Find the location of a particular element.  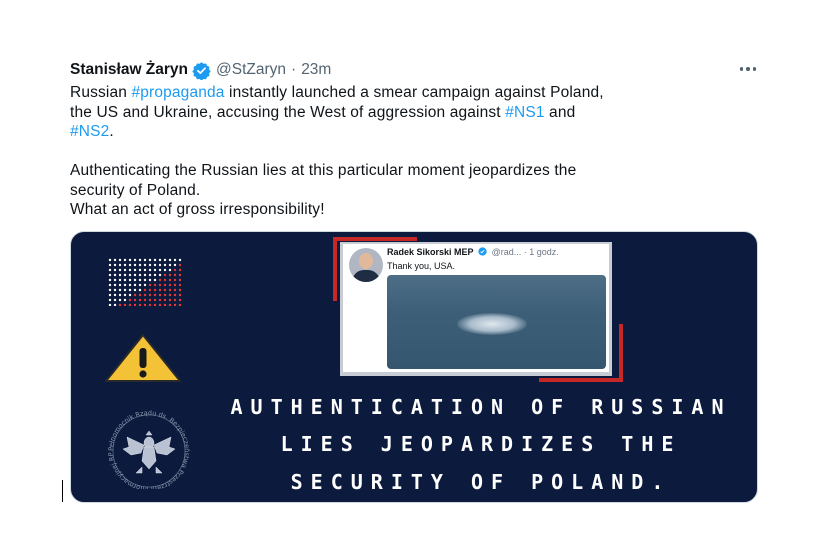

embedded-handle-time: @rad... · 1 godz. is located at coordinates (525, 252).